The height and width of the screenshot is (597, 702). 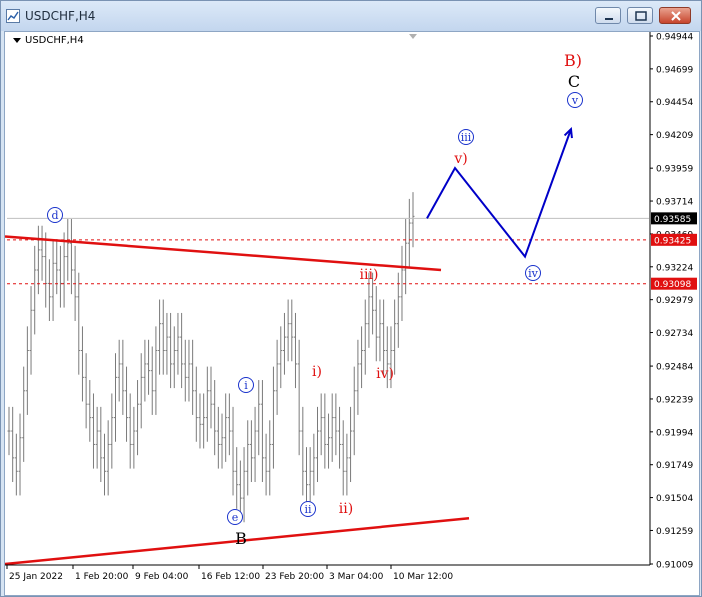 I want to click on symbol-label: USDCHF,H4, so click(x=48, y=40).